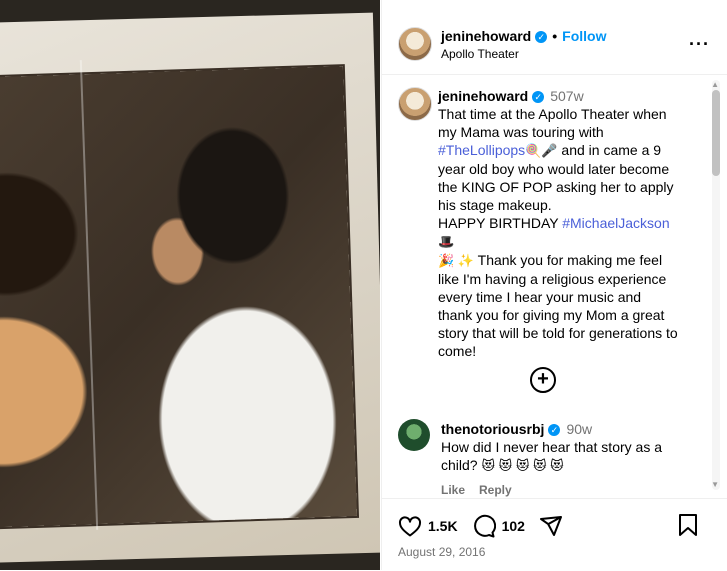 This screenshot has width=727, height=571. Describe the element at coordinates (484, 526) in the screenshot. I see `comment-icon` at that location.